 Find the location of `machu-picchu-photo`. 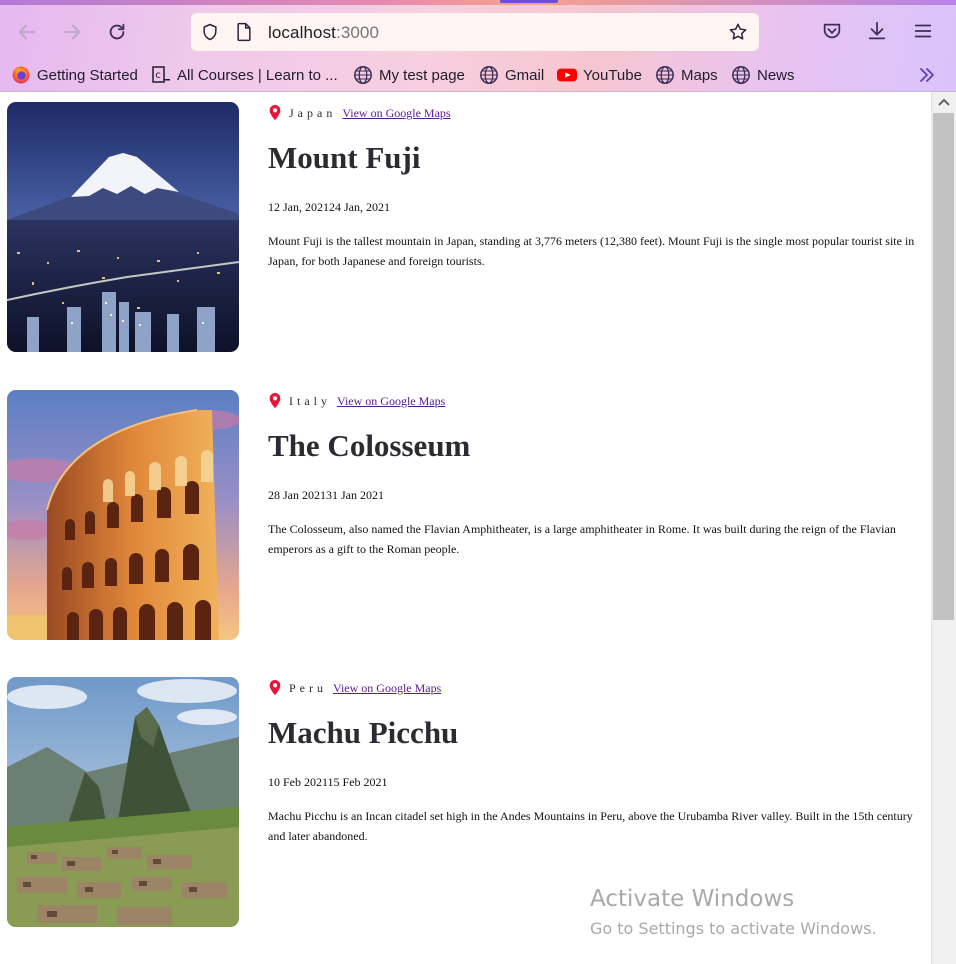

machu-picchu-photo is located at coordinates (123, 802).